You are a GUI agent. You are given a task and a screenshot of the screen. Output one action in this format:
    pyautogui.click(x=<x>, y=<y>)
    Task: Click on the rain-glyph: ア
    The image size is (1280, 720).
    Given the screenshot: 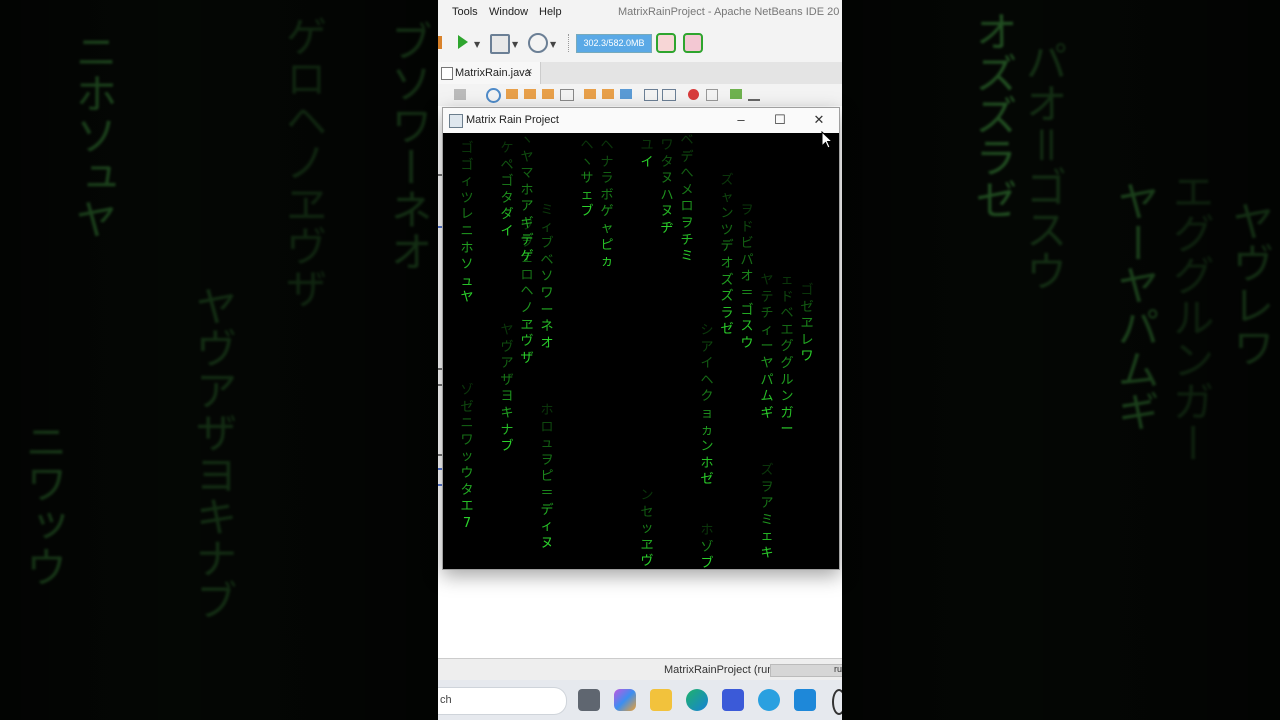 What is the action you would take?
    pyautogui.click(x=767, y=504)
    